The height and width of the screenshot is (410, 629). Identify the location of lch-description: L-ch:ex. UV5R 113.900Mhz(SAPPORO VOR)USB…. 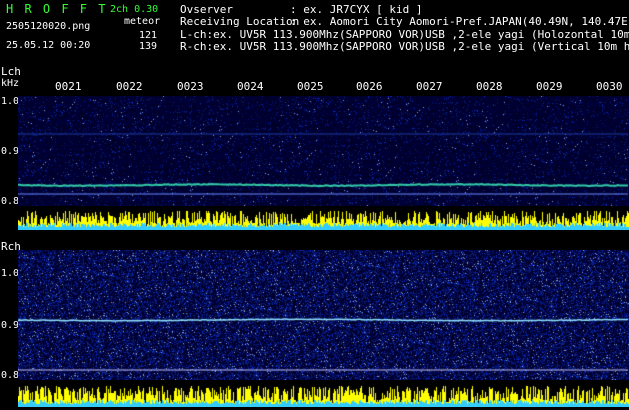
(404, 35).